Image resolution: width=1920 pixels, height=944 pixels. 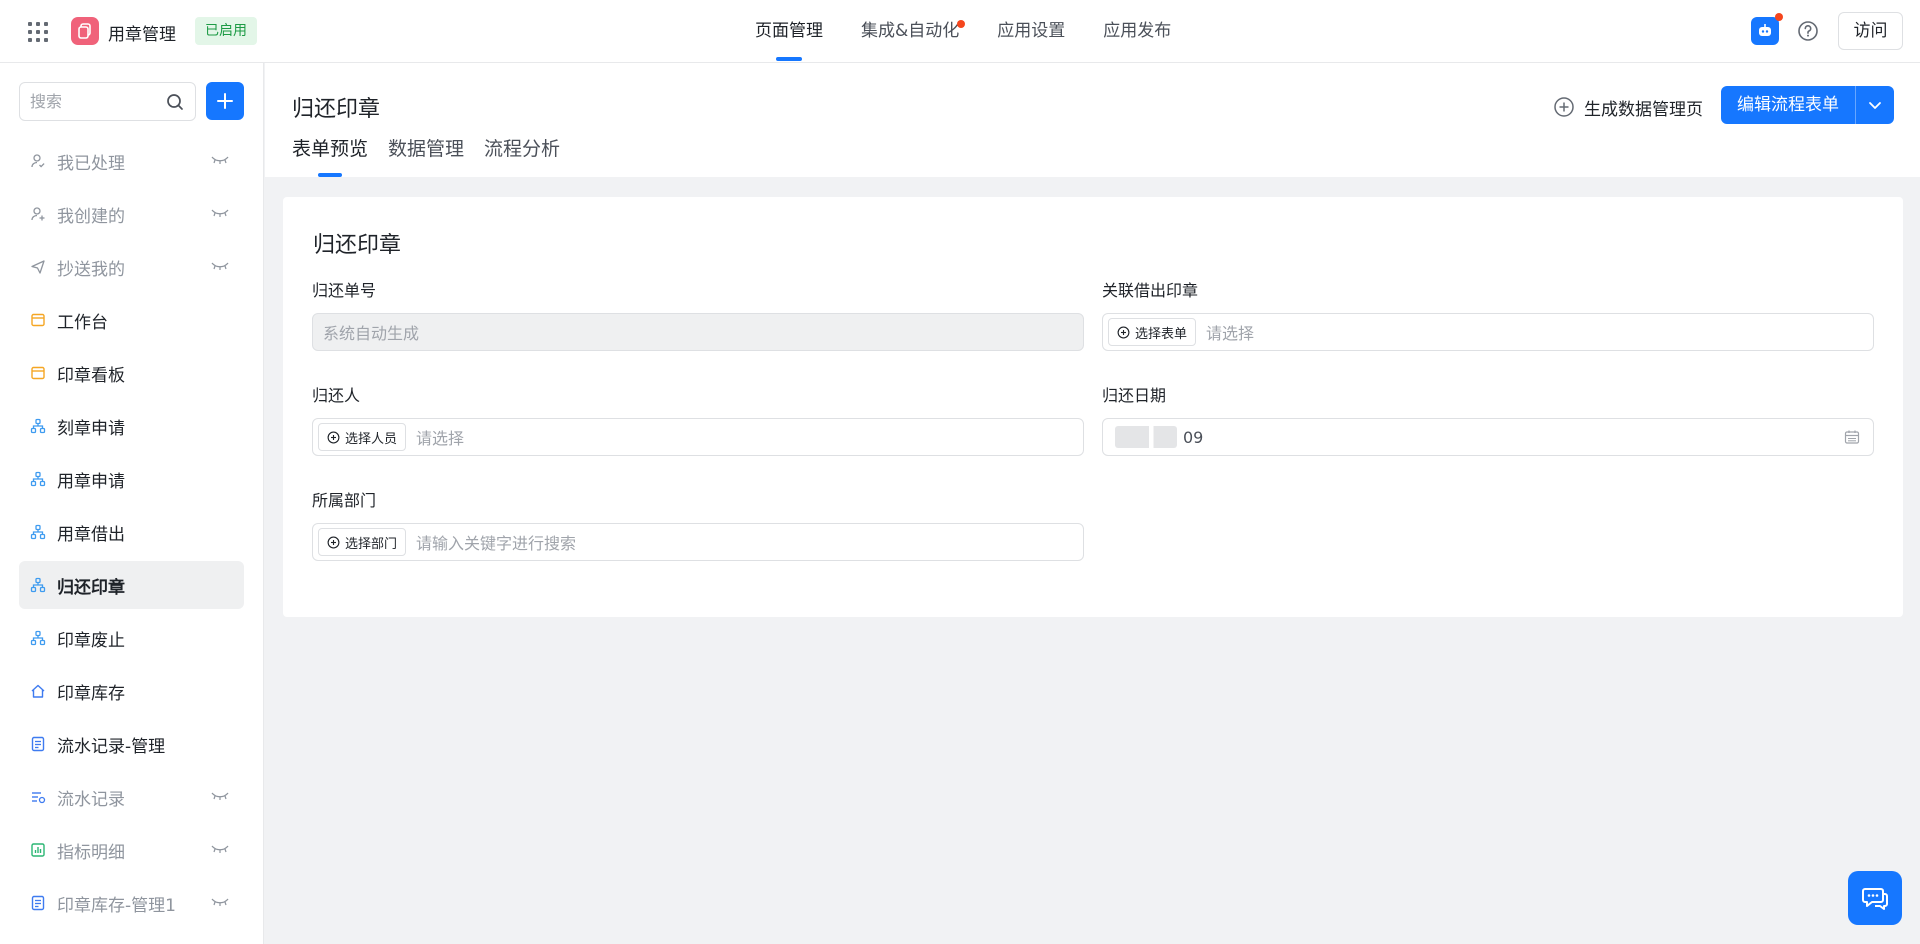 I want to click on sidebar: 我已处理 我创建的 抄送我的 工作台 印章看板 刻章申请, so click(x=132, y=503).